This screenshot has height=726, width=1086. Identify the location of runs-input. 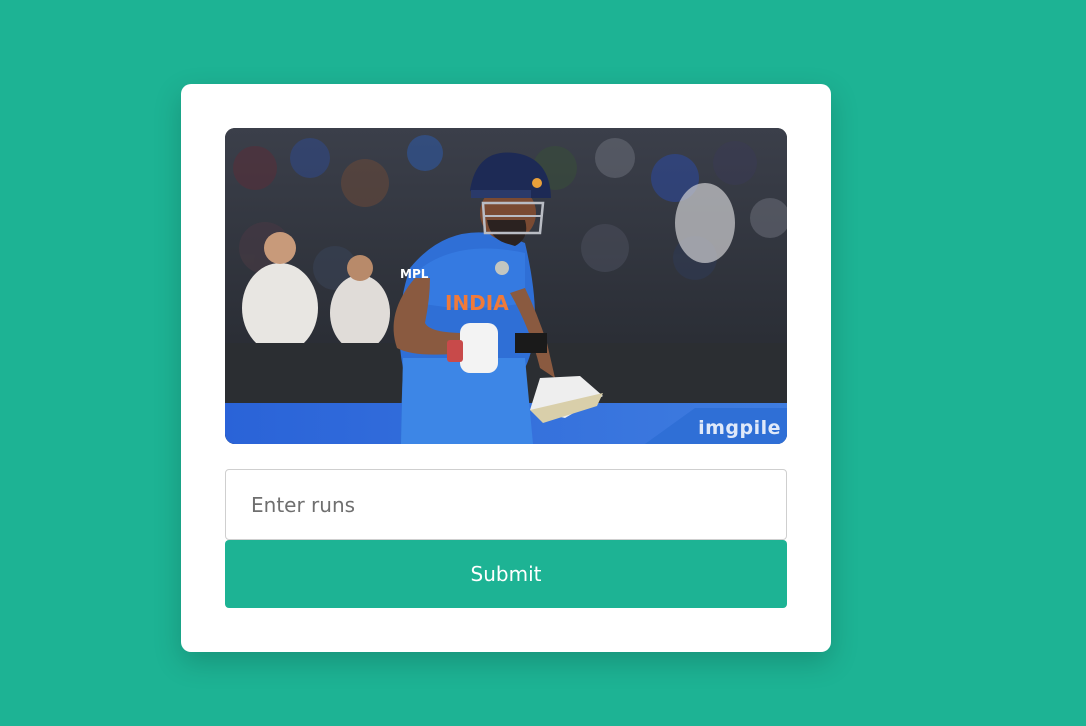
(506, 504).